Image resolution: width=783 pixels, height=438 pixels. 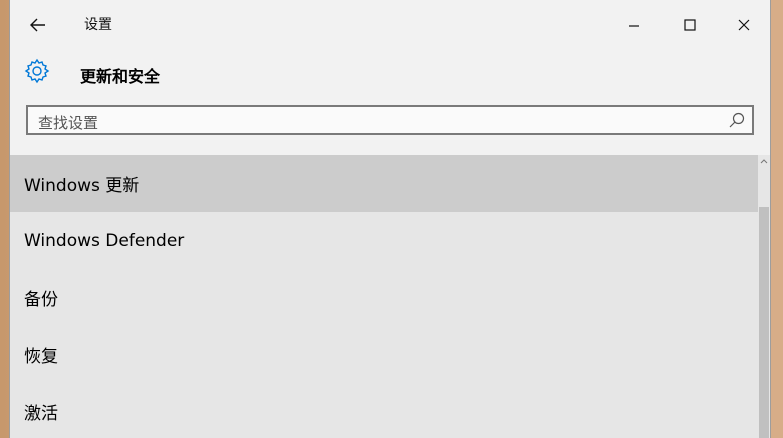 I want to click on page-title: 更新和安全, so click(x=120, y=76).